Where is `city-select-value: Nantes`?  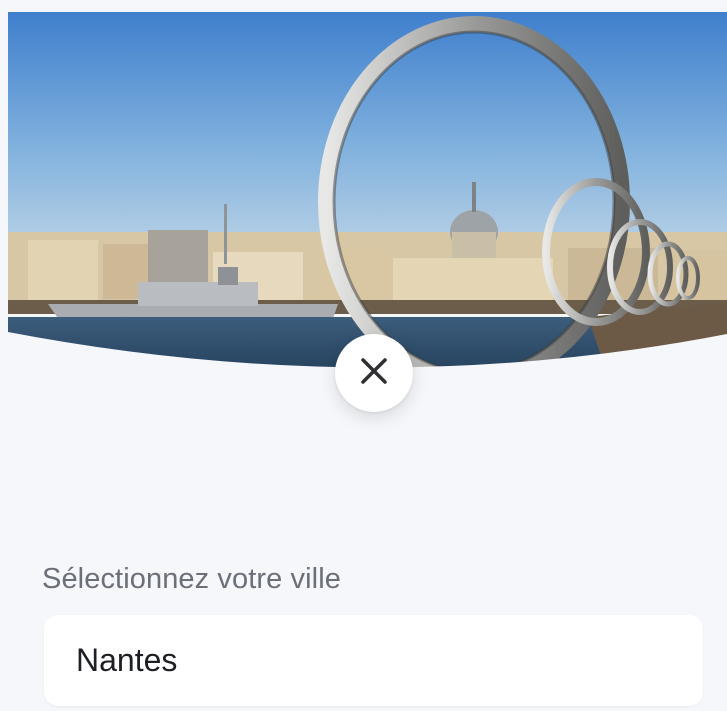 city-select-value: Nantes is located at coordinates (127, 660).